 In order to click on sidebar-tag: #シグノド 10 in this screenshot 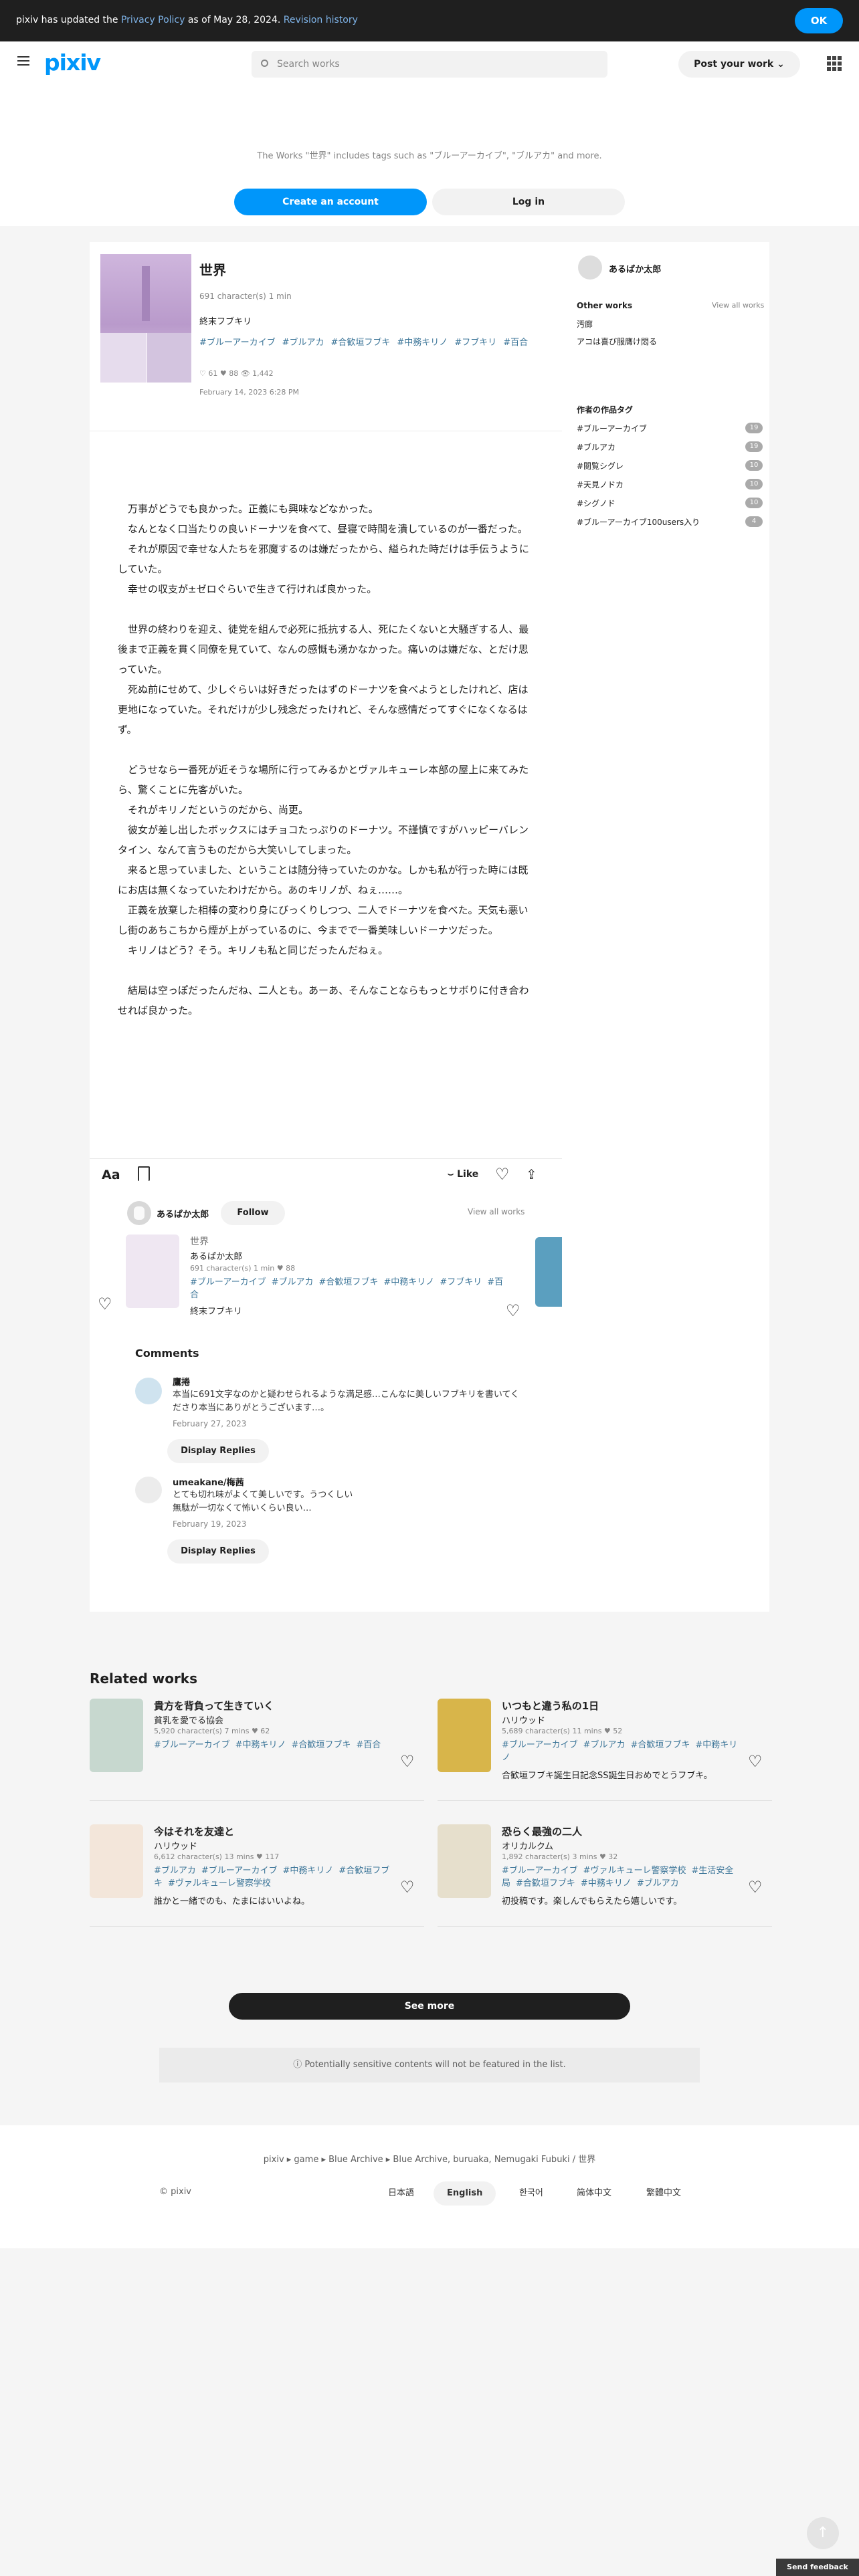, I will do `click(673, 504)`.